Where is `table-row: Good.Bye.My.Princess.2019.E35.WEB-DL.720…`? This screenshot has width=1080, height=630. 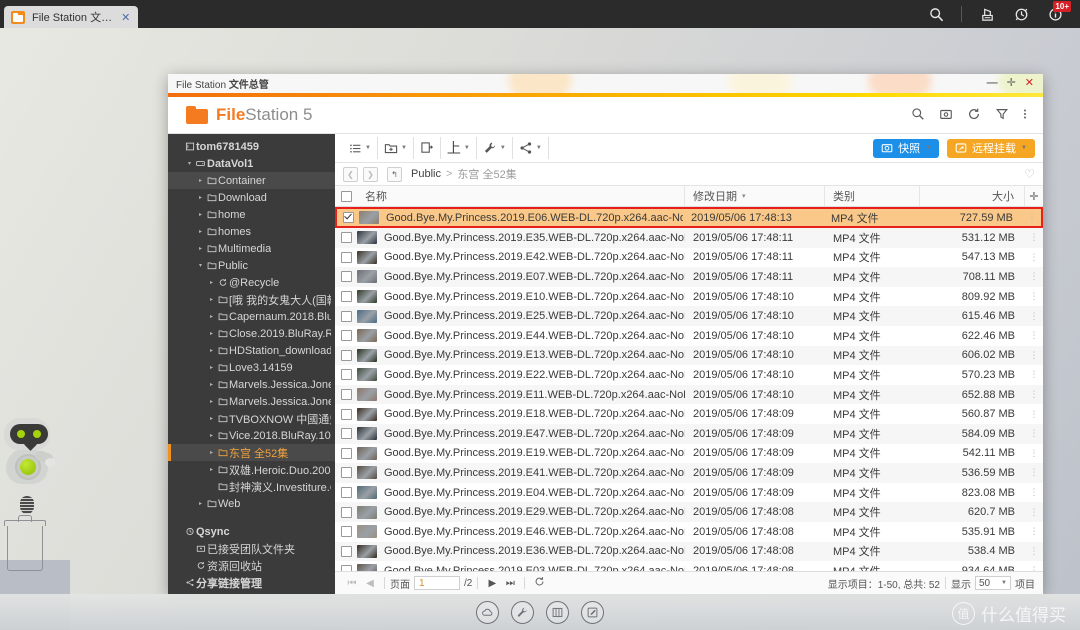 table-row: Good.Bye.My.Princess.2019.E35.WEB-DL.720… is located at coordinates (689, 238).